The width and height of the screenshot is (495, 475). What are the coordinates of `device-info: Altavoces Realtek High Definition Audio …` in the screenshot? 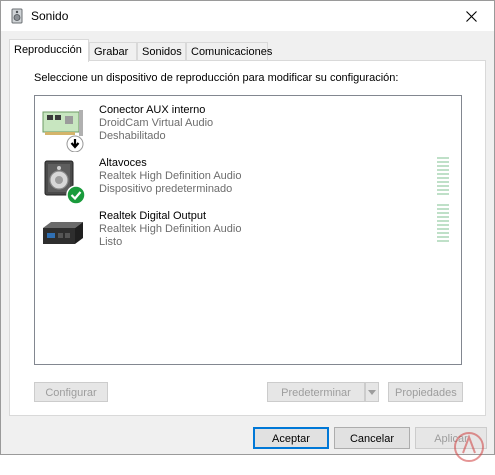 It's located at (170, 176).